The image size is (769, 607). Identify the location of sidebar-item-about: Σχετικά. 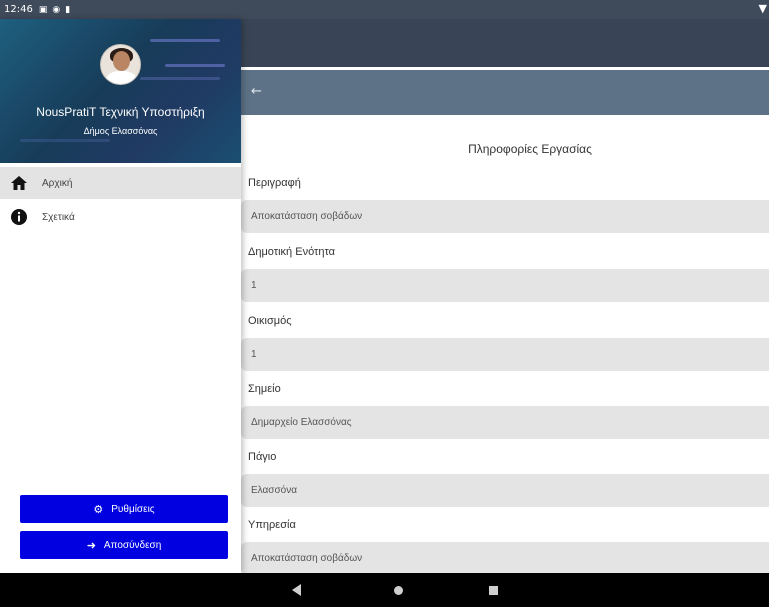
(120, 217).